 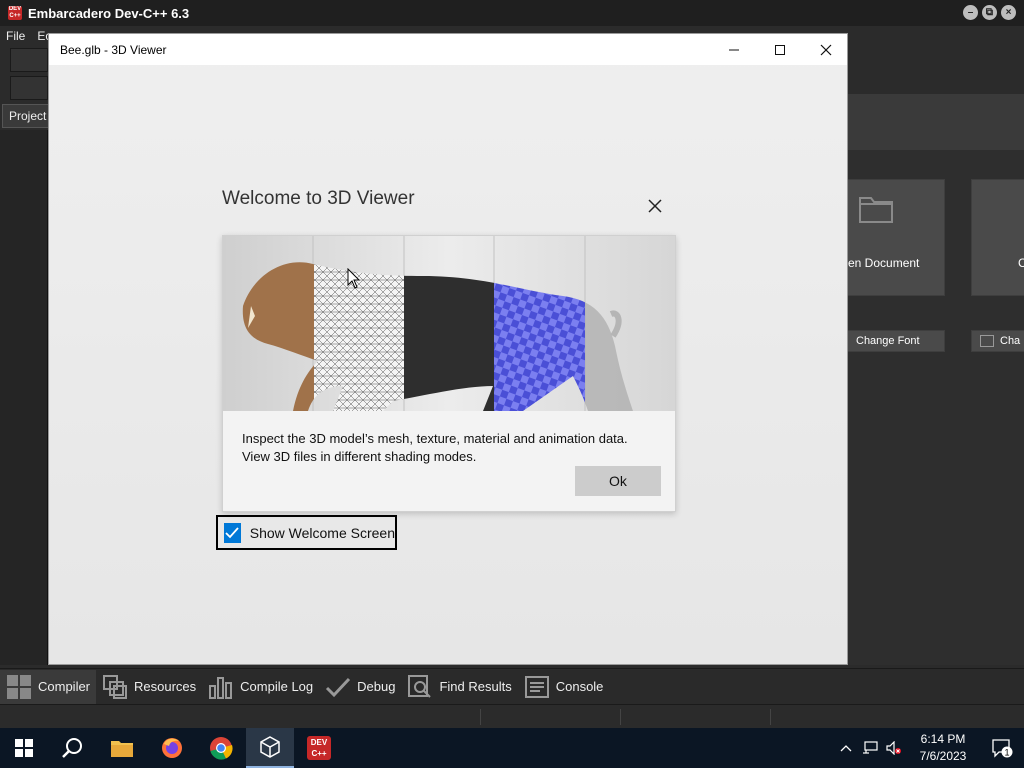 I want to click on tab-resources-label: Resources, so click(x=165, y=686).